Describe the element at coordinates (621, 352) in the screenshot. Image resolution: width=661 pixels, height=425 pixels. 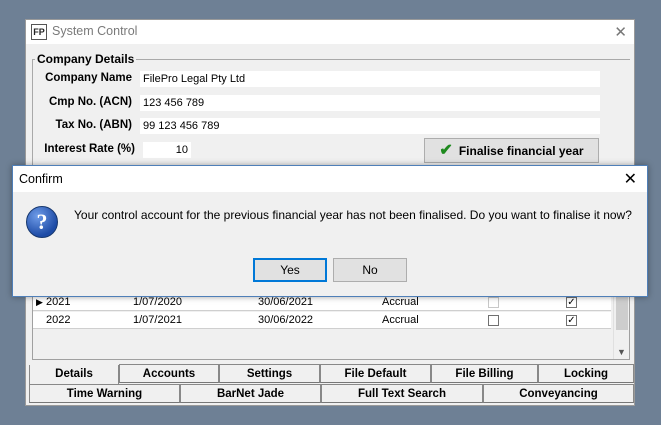
I see `scroll-down-icon: ▼` at that location.